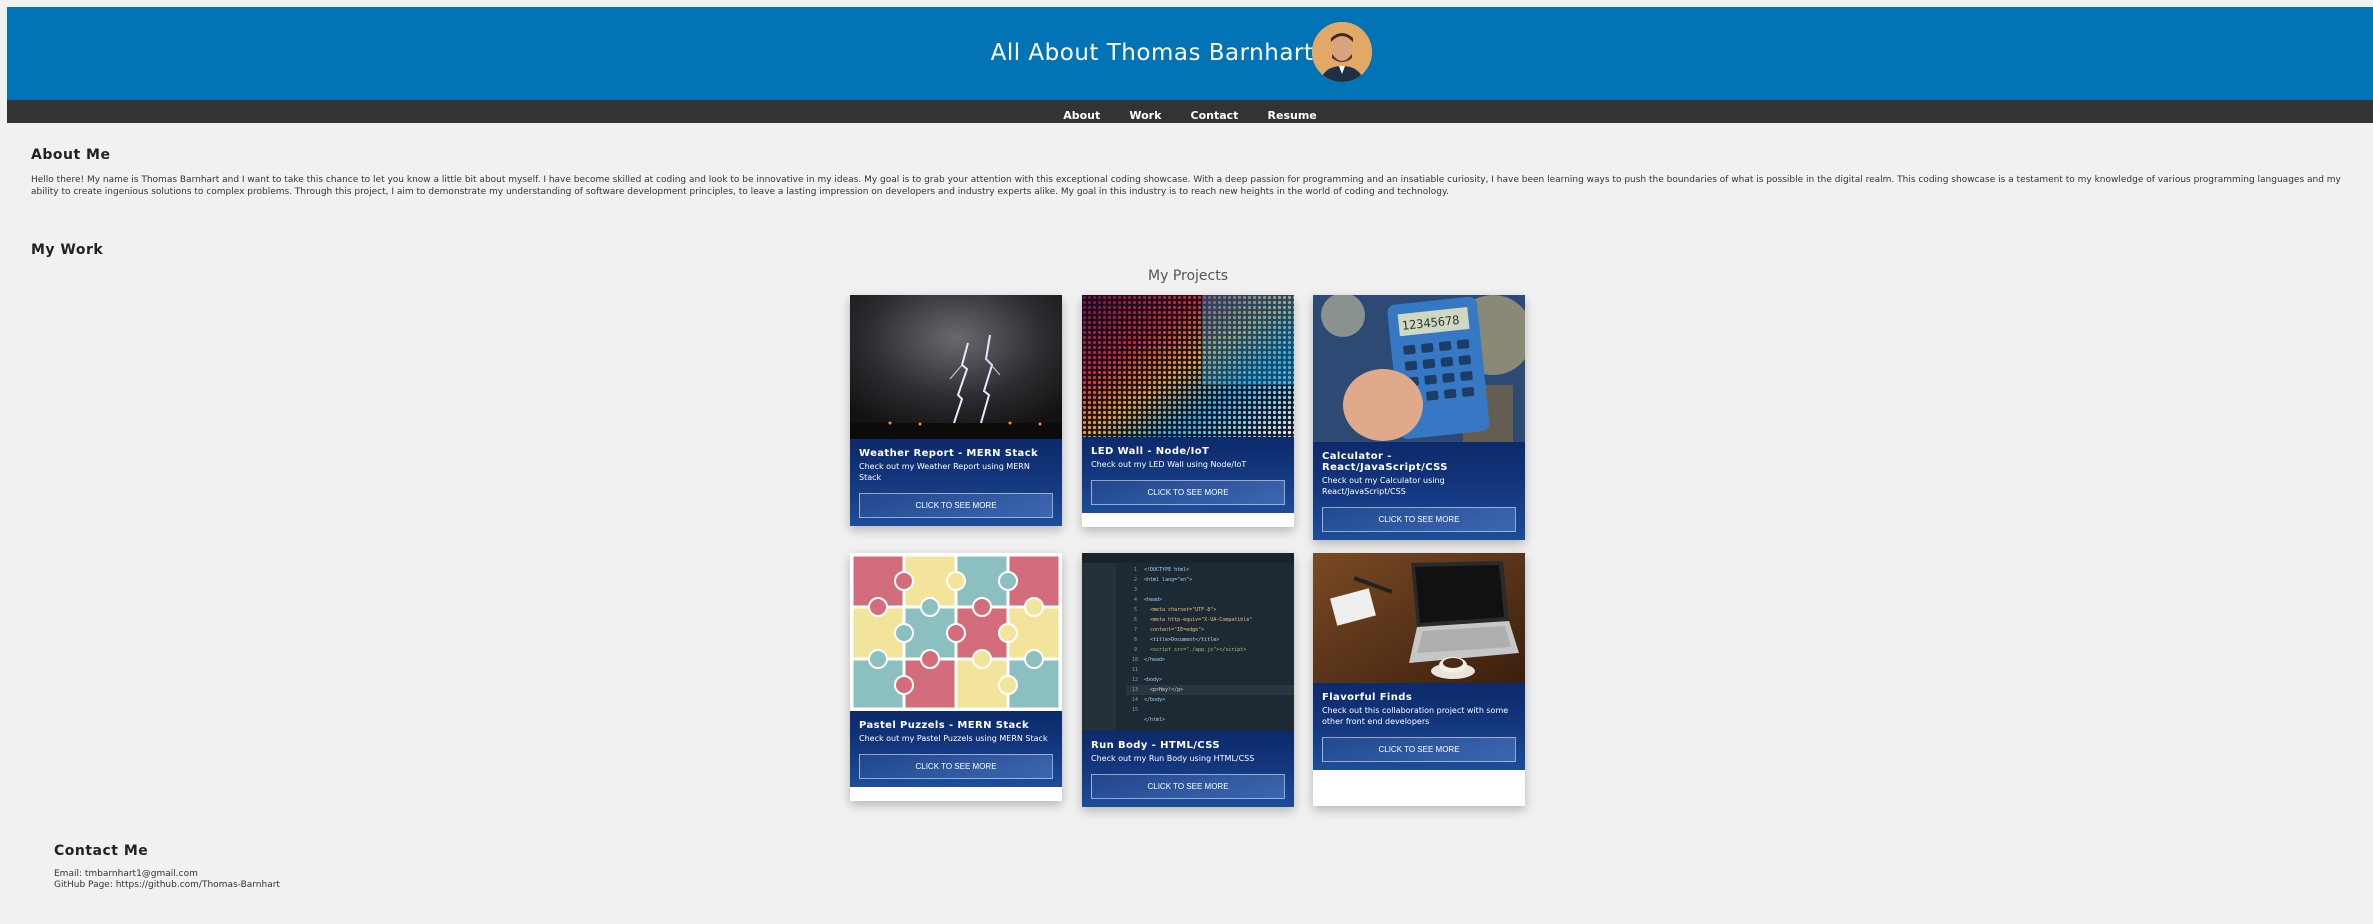 The height and width of the screenshot is (924, 2373). I want to click on nav-about-link: About, so click(1081, 115).